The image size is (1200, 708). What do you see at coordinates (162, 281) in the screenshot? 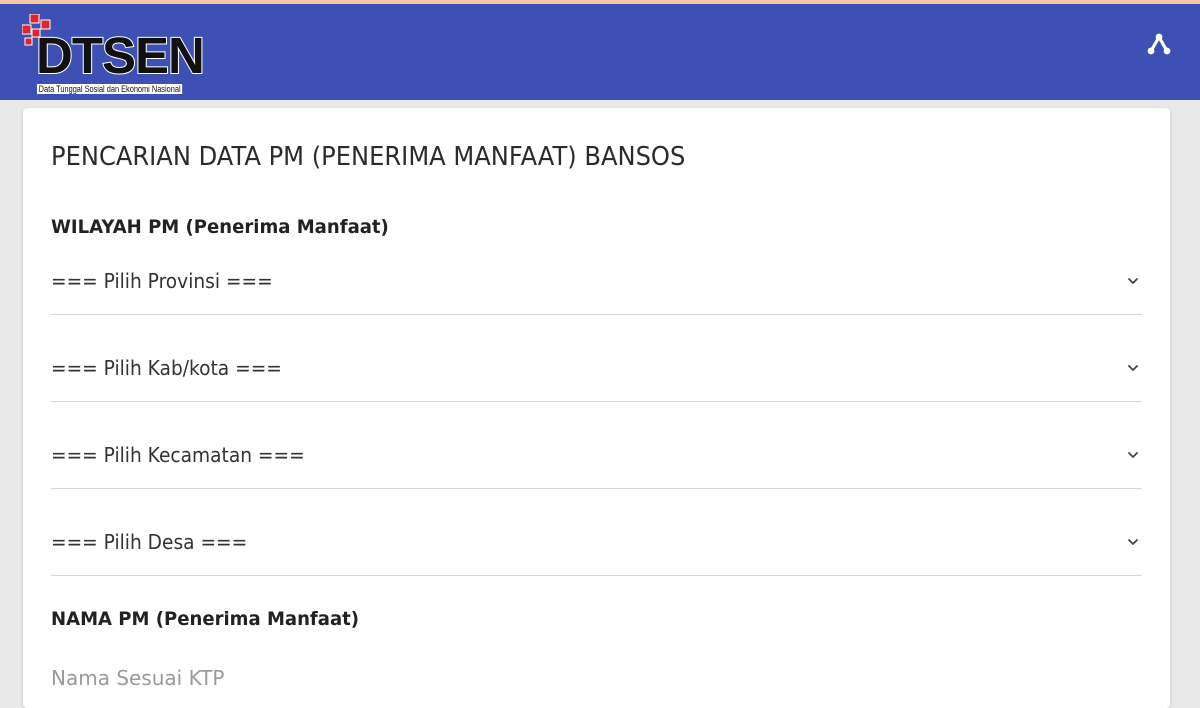
I see `province-select-label: === Pilih Provinsi ===` at bounding box center [162, 281].